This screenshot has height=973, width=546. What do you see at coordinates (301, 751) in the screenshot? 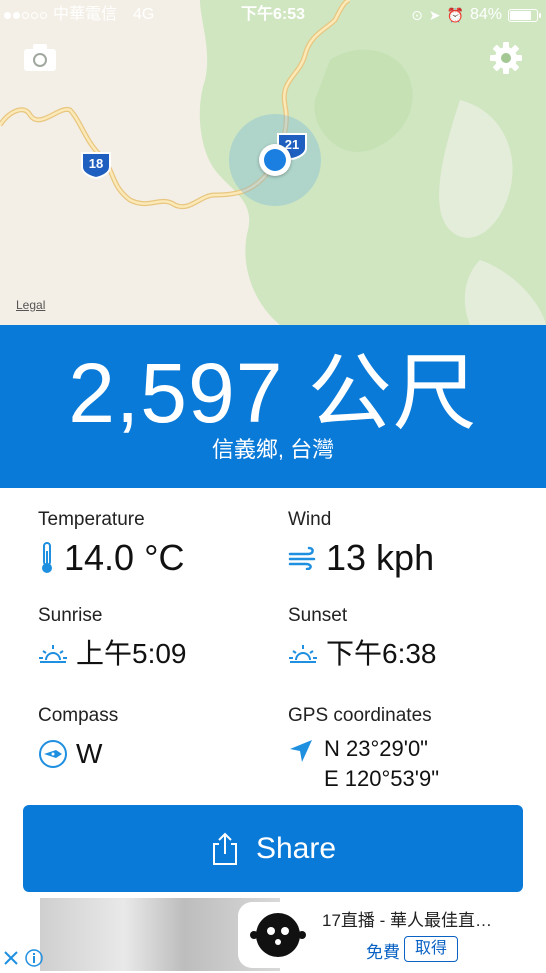
I see `location-arrow-icon` at bounding box center [301, 751].